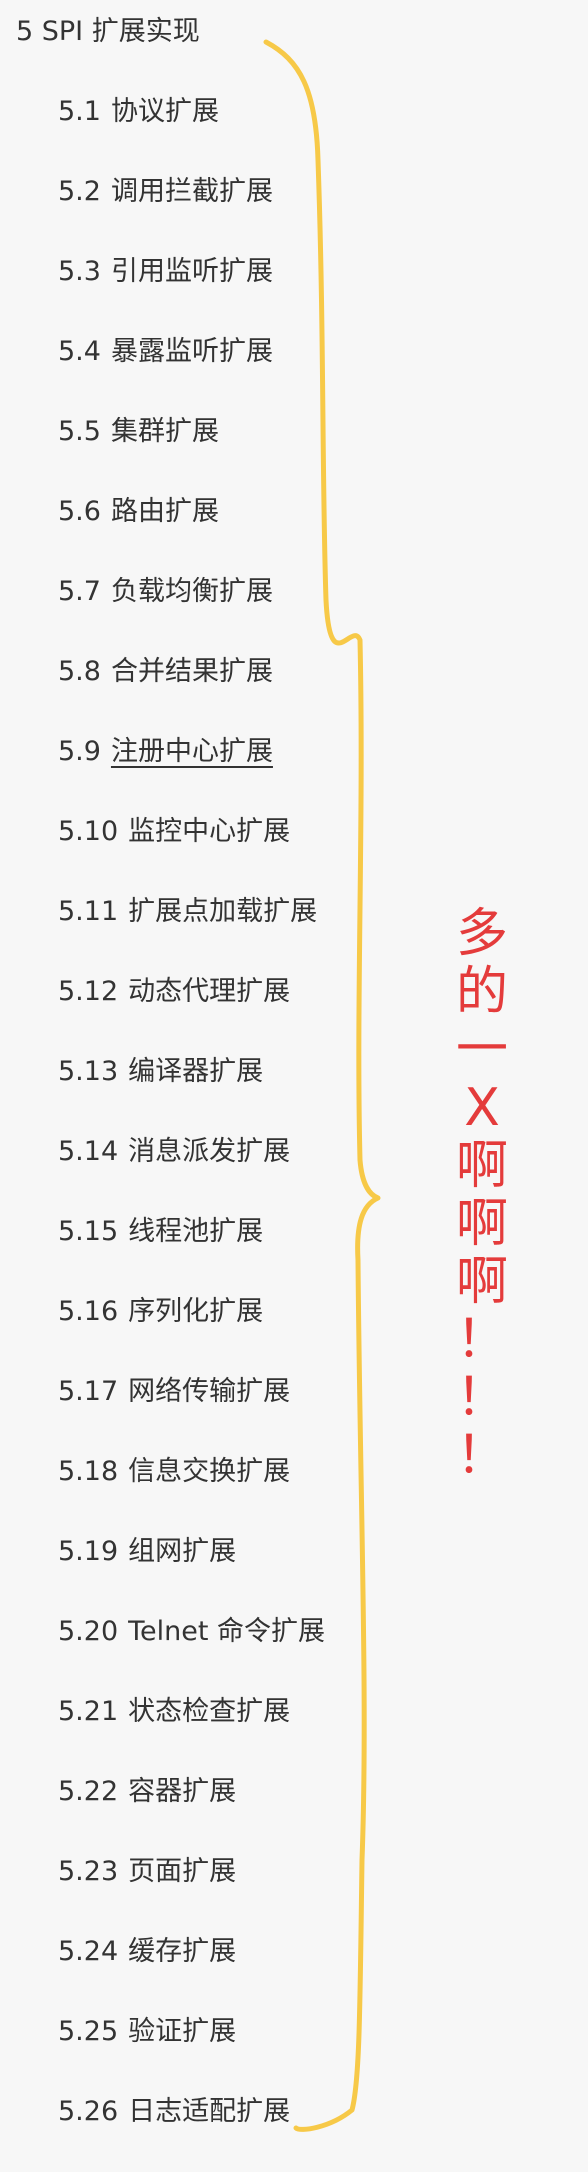  I want to click on toc-item: 5.13 编译器扩展, so click(191, 1092).